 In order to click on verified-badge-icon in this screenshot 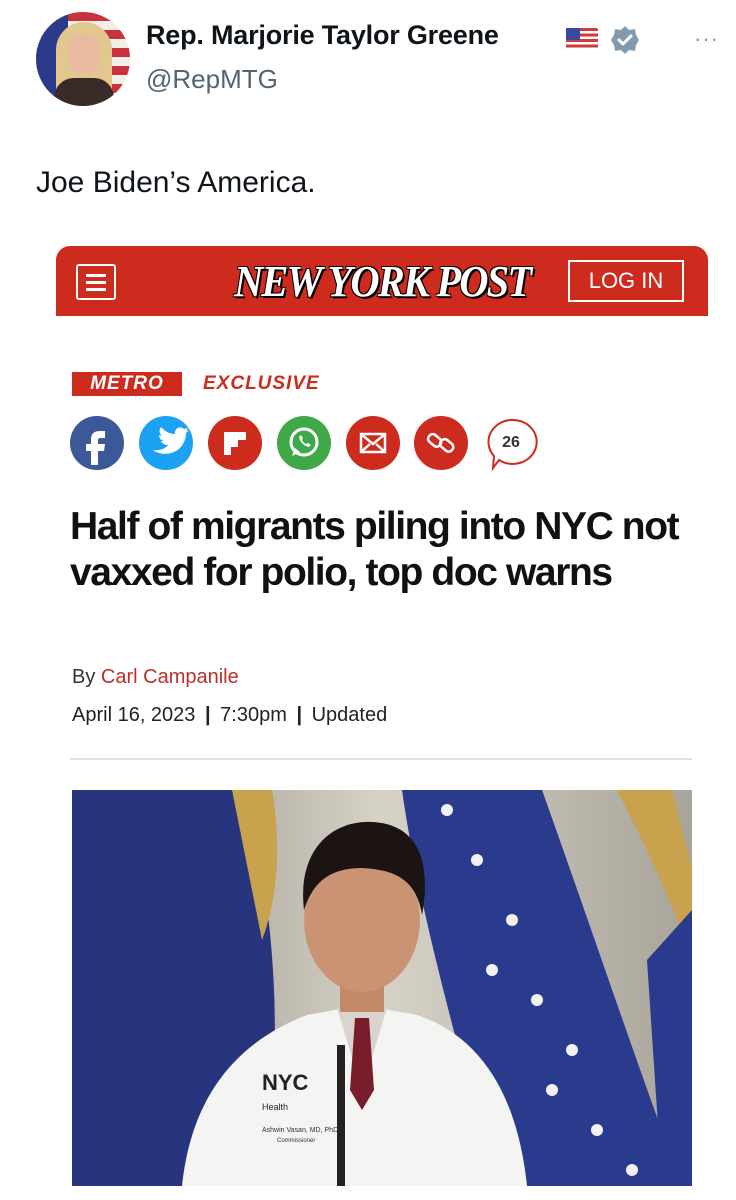, I will do `click(625, 40)`.